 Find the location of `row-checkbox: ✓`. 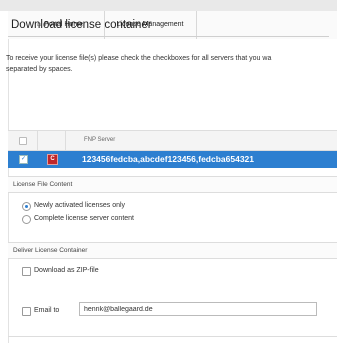

row-checkbox: ✓ is located at coordinates (23, 159).